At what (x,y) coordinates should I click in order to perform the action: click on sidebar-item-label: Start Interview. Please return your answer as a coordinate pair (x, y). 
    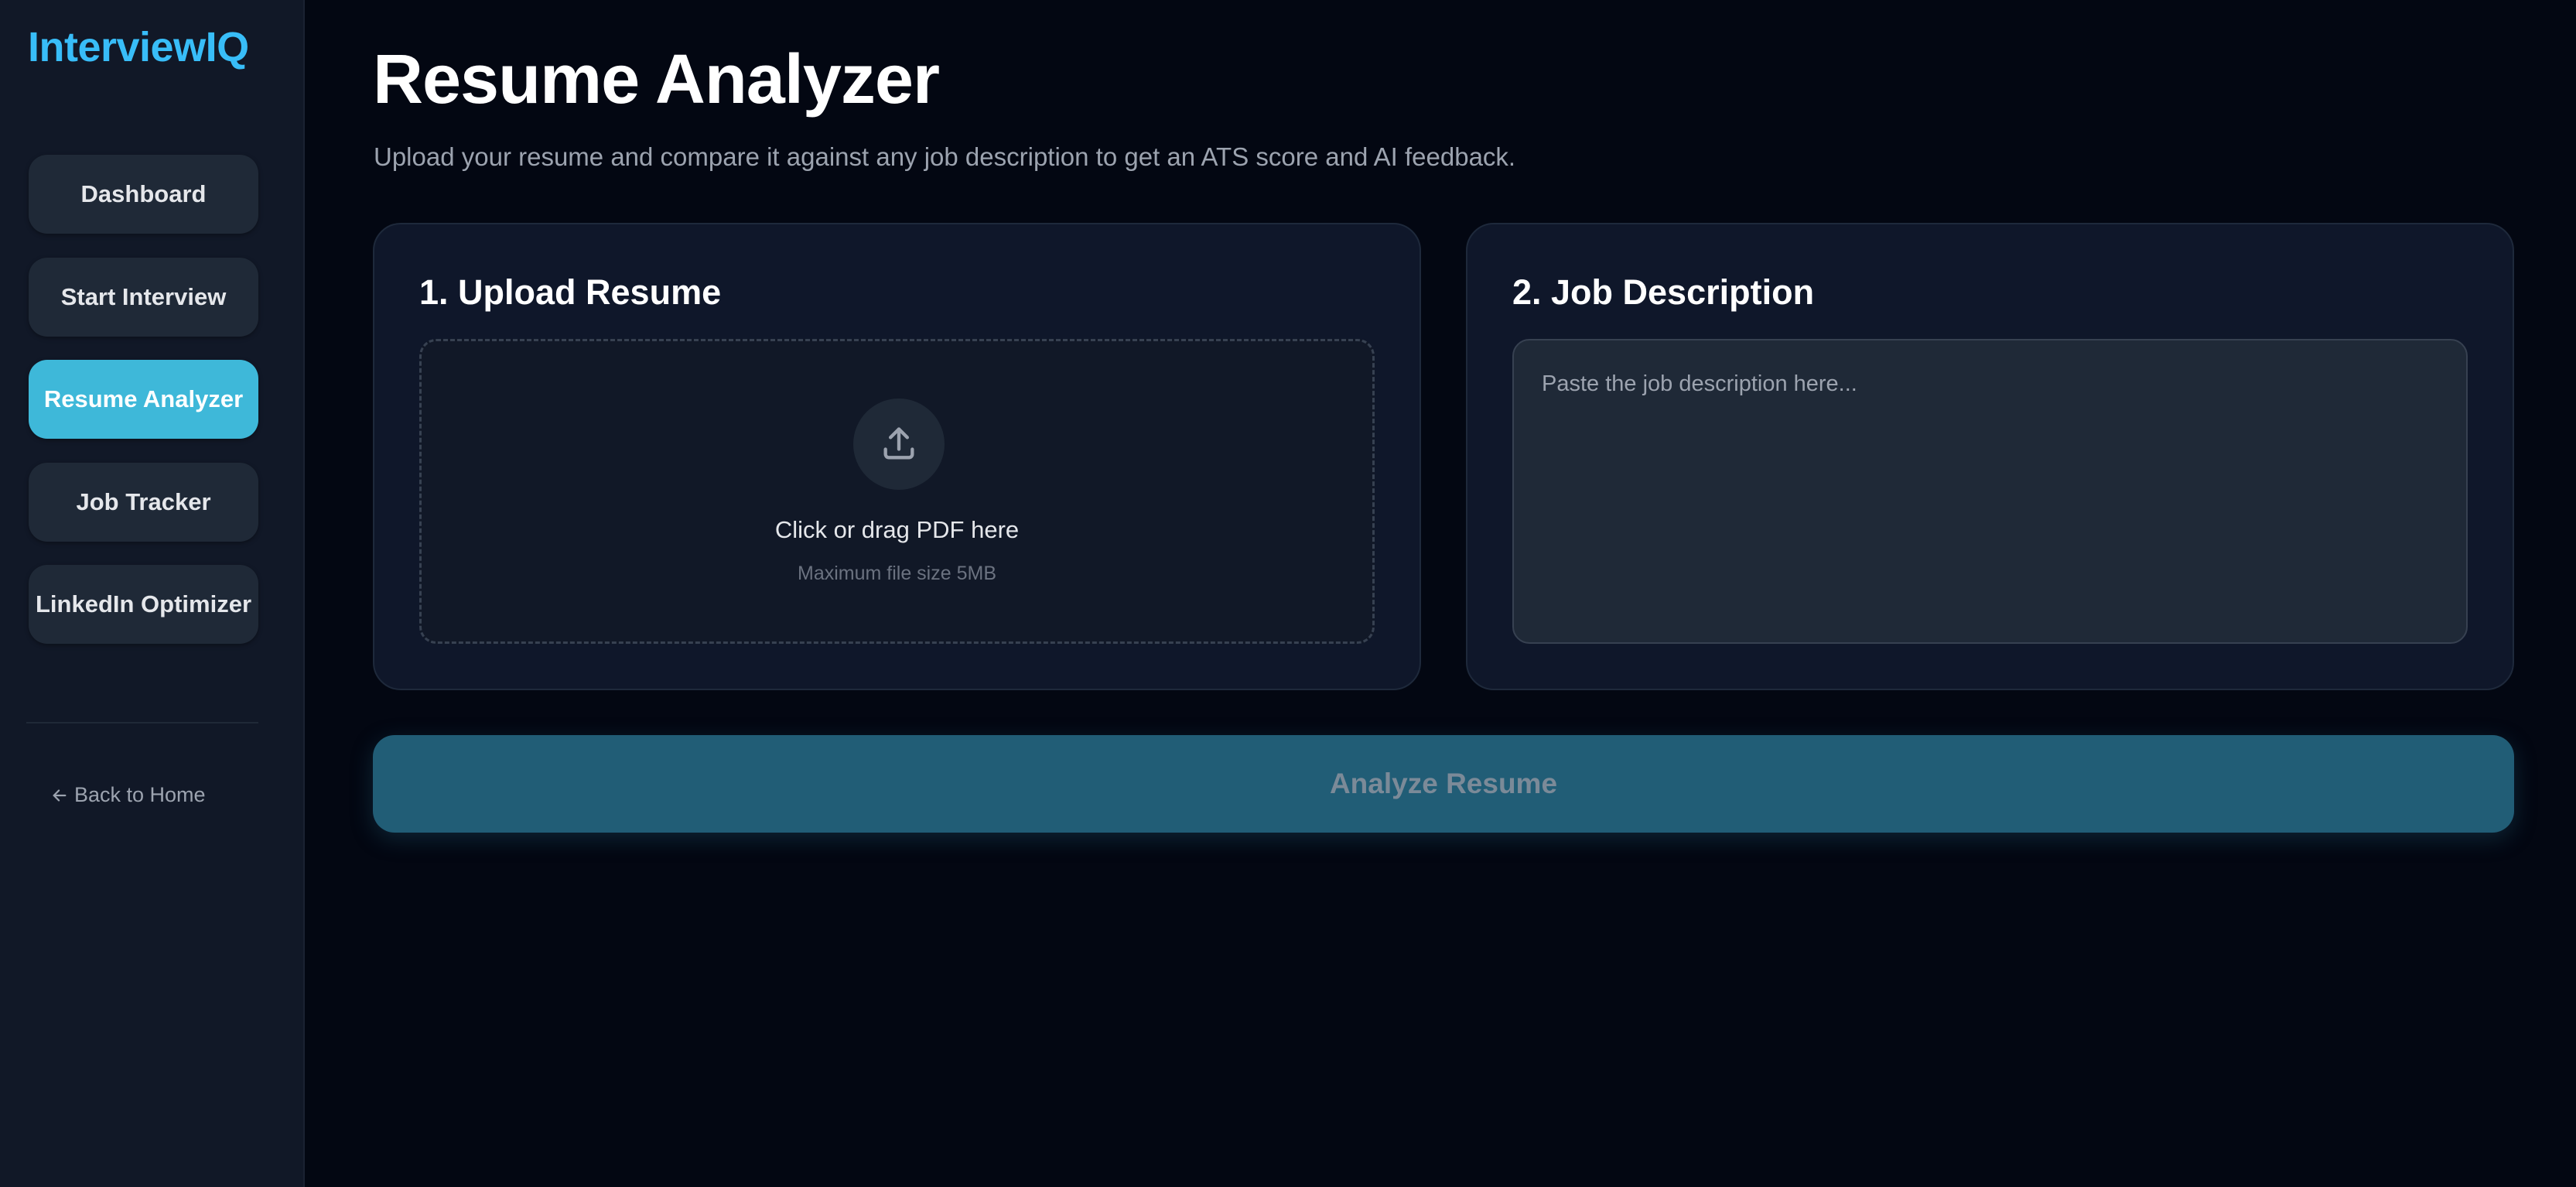
    Looking at the image, I should click on (143, 296).